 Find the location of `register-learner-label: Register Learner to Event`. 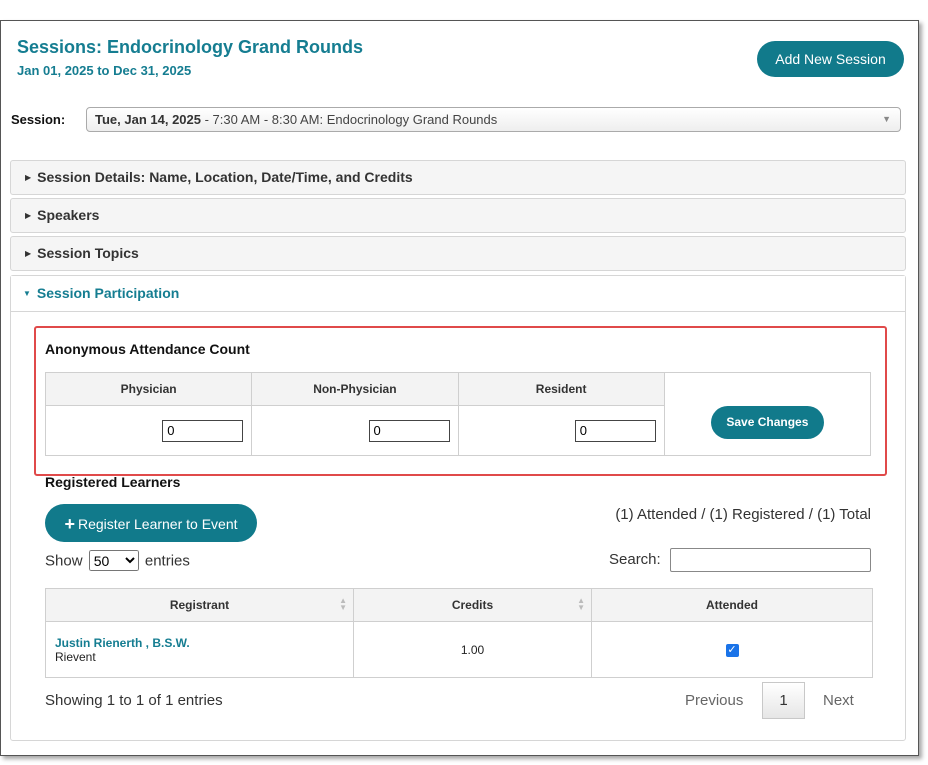

register-learner-label: Register Learner to Event is located at coordinates (157, 523).